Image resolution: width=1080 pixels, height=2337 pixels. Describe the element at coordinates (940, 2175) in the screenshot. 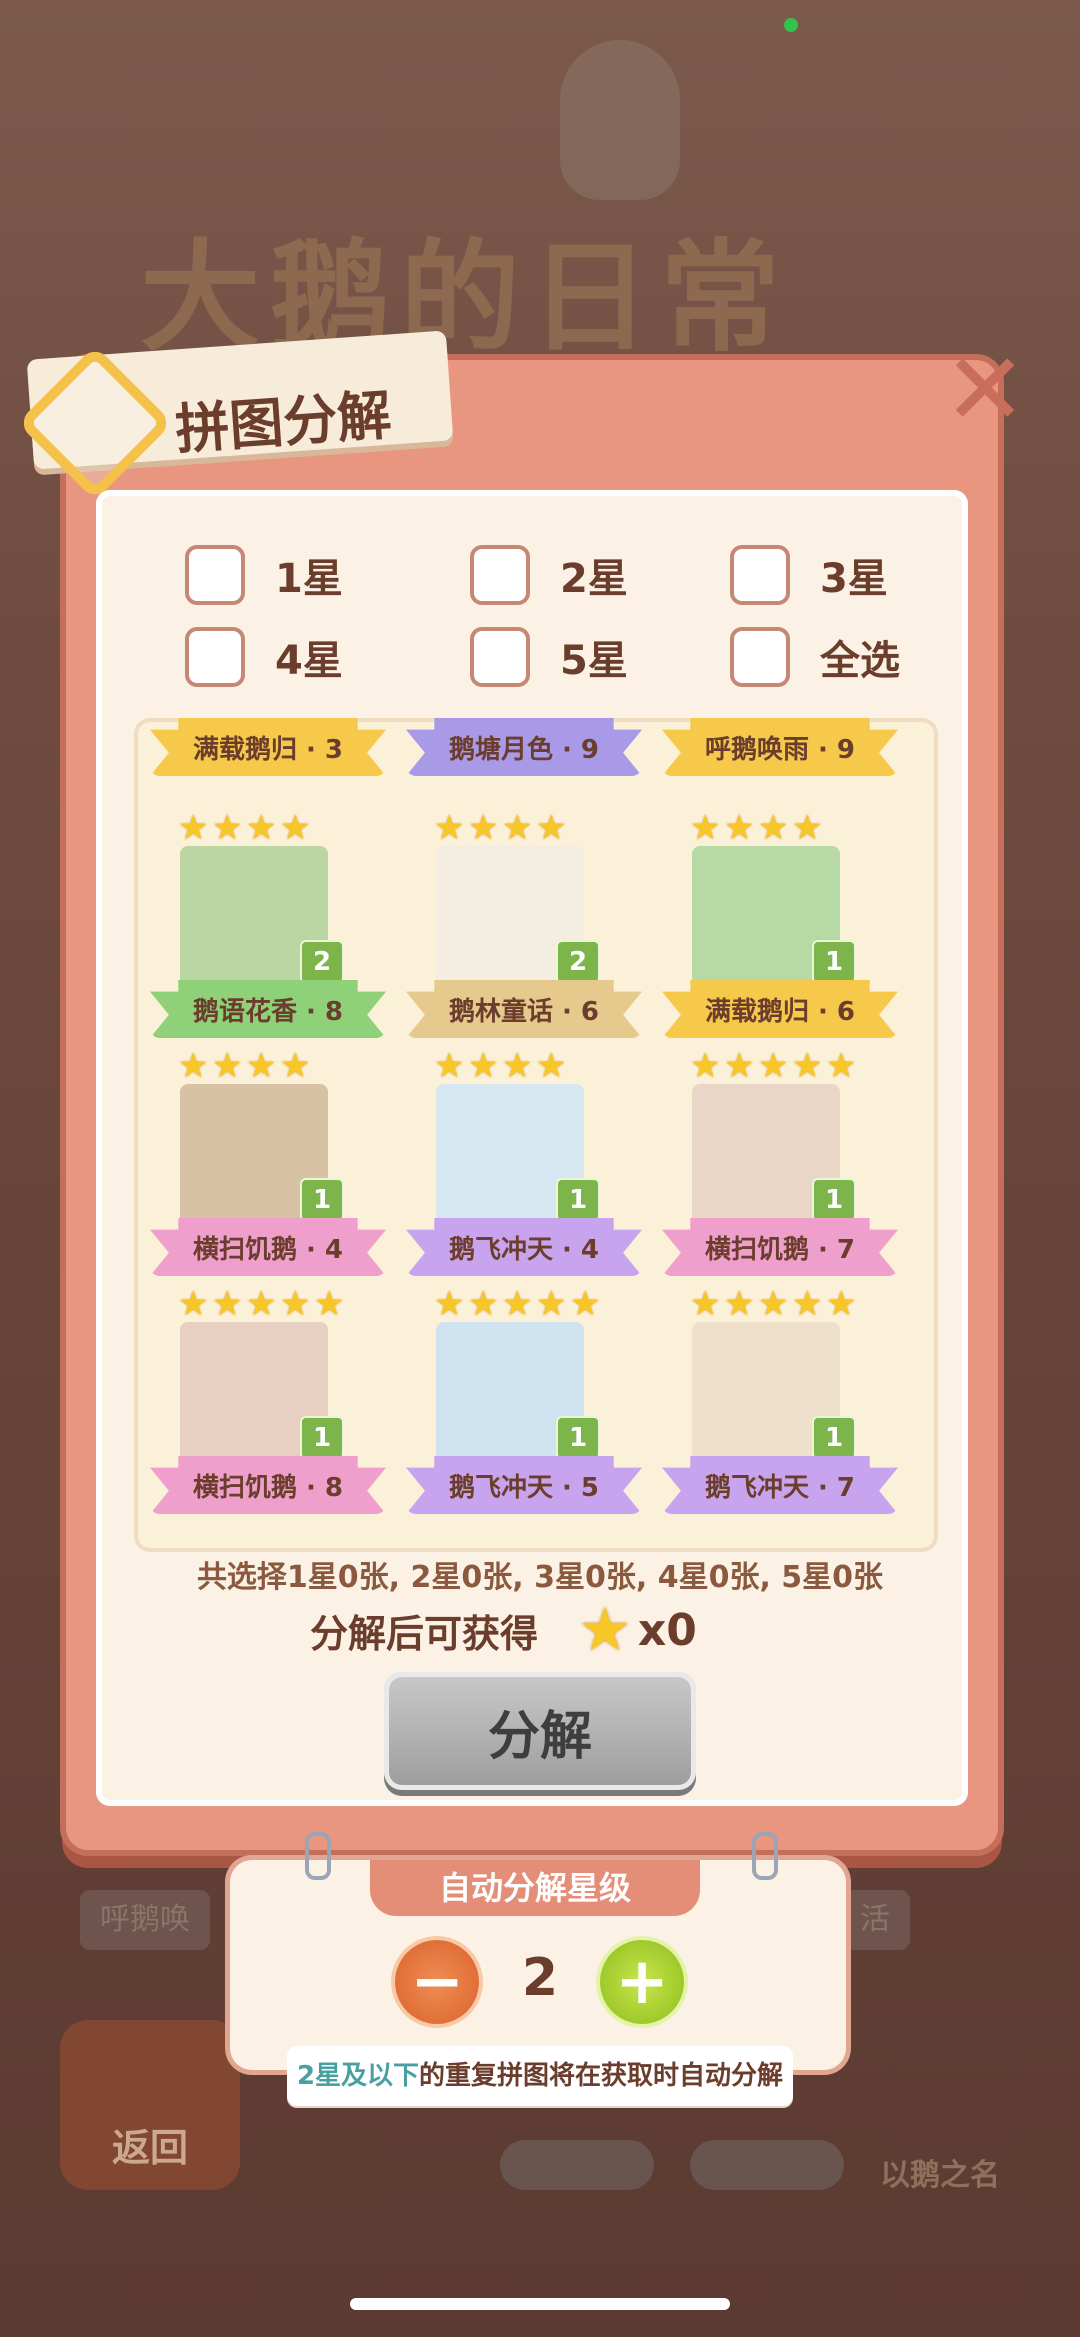

I see `name-label: 以鹅之名` at that location.